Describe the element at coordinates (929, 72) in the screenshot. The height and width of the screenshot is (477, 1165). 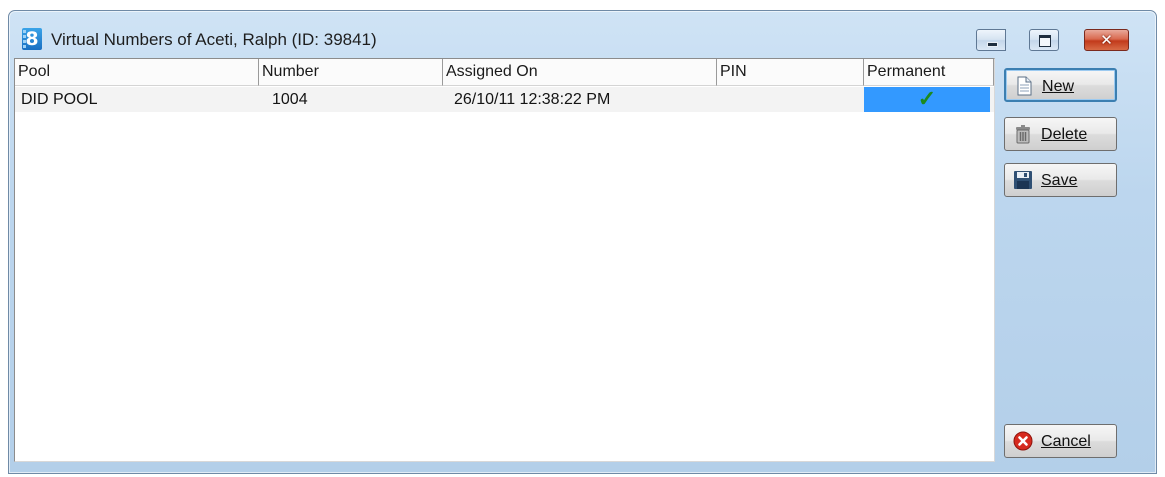
I see `column-header-permanent: Permanent` at that location.